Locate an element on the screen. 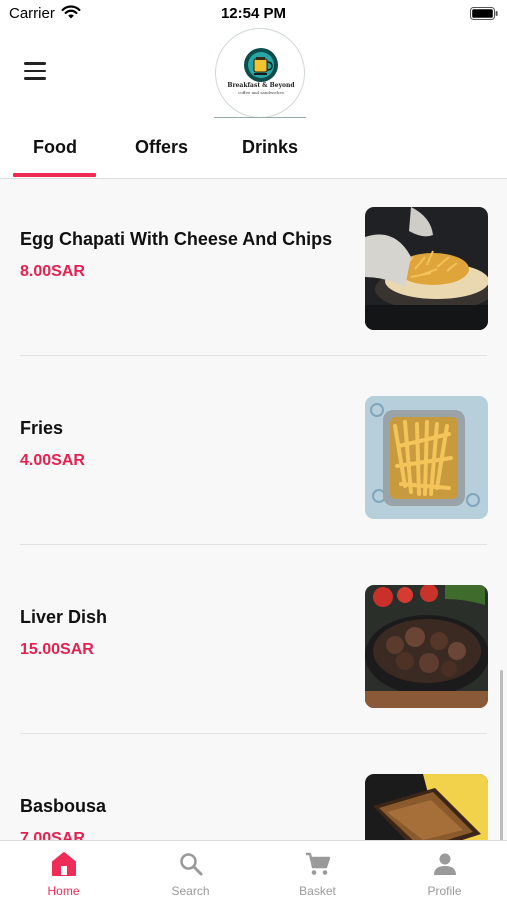 The image size is (507, 900). egg-chapati-photo is located at coordinates (426, 268).